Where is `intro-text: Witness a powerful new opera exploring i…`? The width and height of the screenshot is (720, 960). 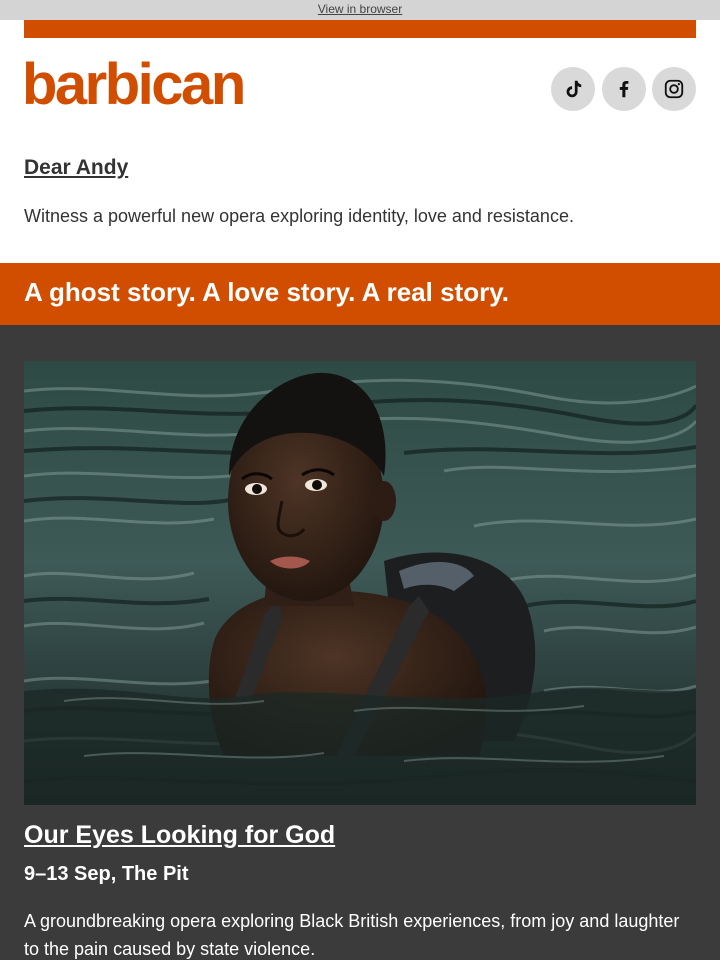 intro-text: Witness a powerful new opera exploring i… is located at coordinates (299, 216).